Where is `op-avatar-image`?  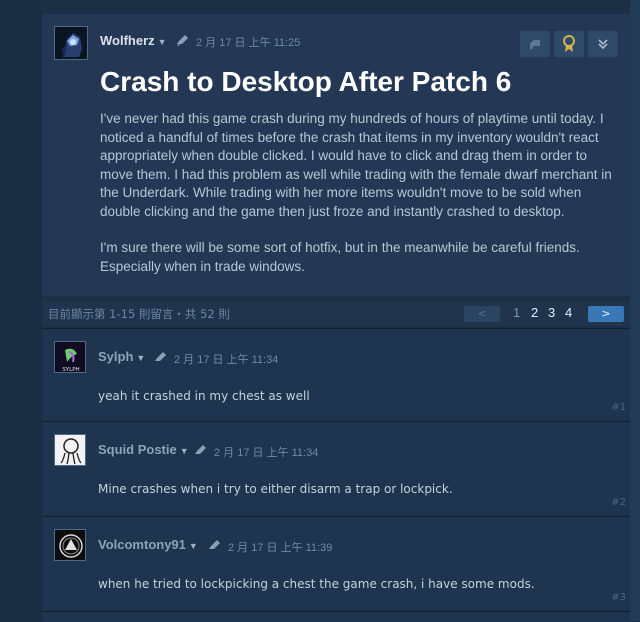
op-avatar-image is located at coordinates (71, 43).